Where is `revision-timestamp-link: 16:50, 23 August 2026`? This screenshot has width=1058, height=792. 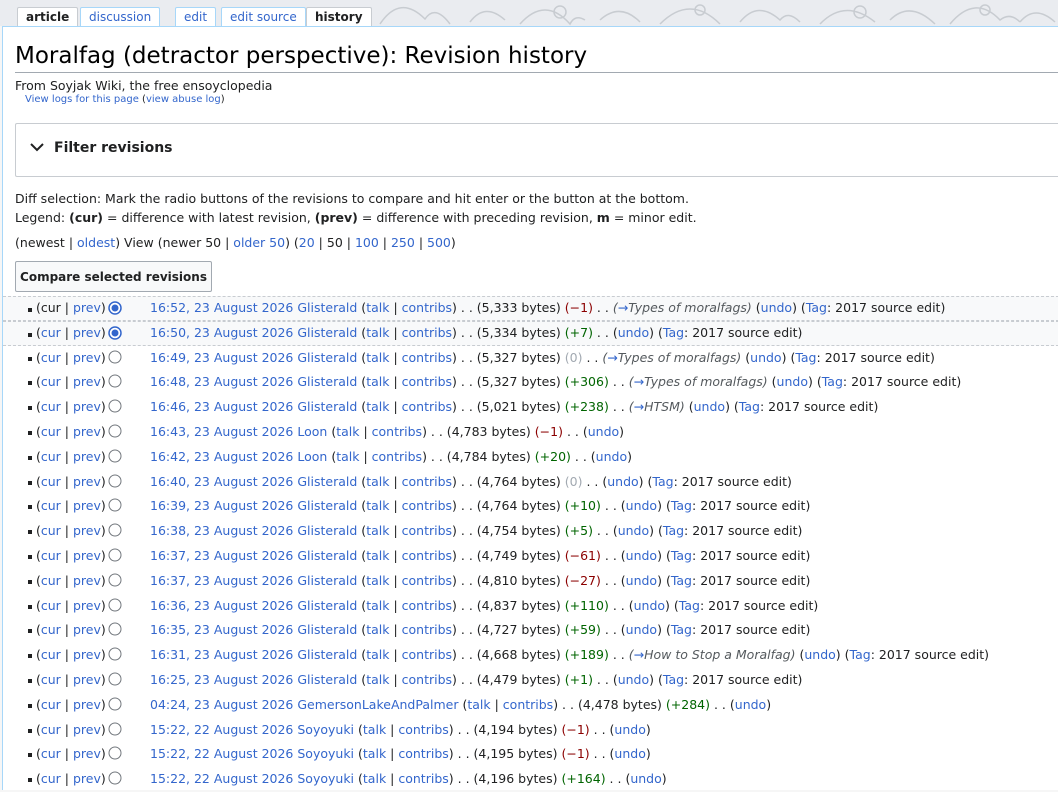 revision-timestamp-link: 16:50, 23 August 2026 is located at coordinates (221, 332).